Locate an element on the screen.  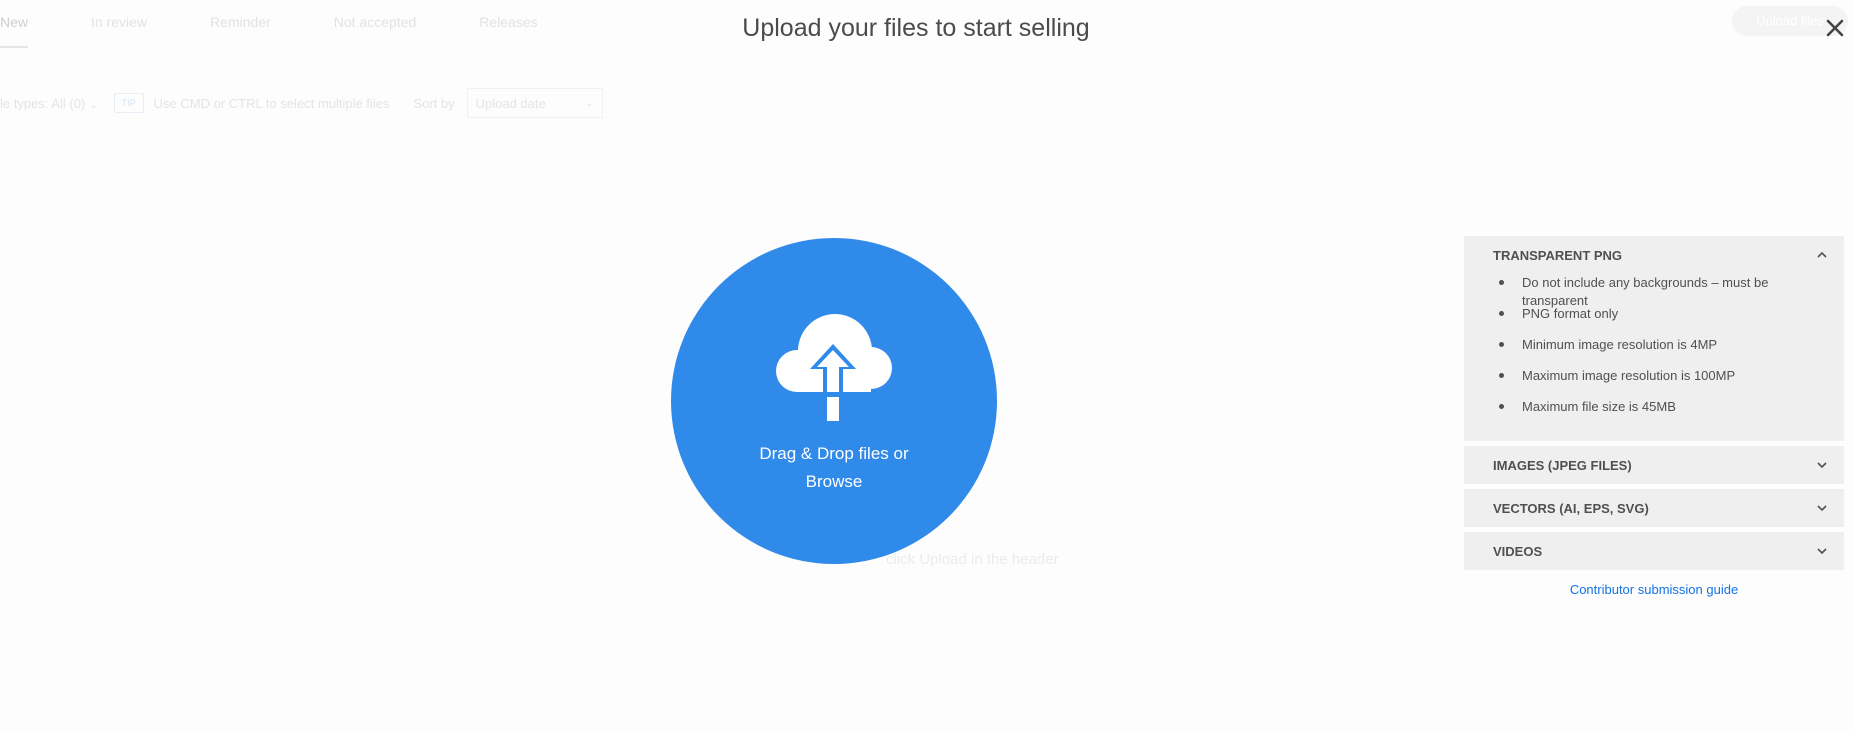
modal-title: Upload your files to start selling is located at coordinates (916, 28).